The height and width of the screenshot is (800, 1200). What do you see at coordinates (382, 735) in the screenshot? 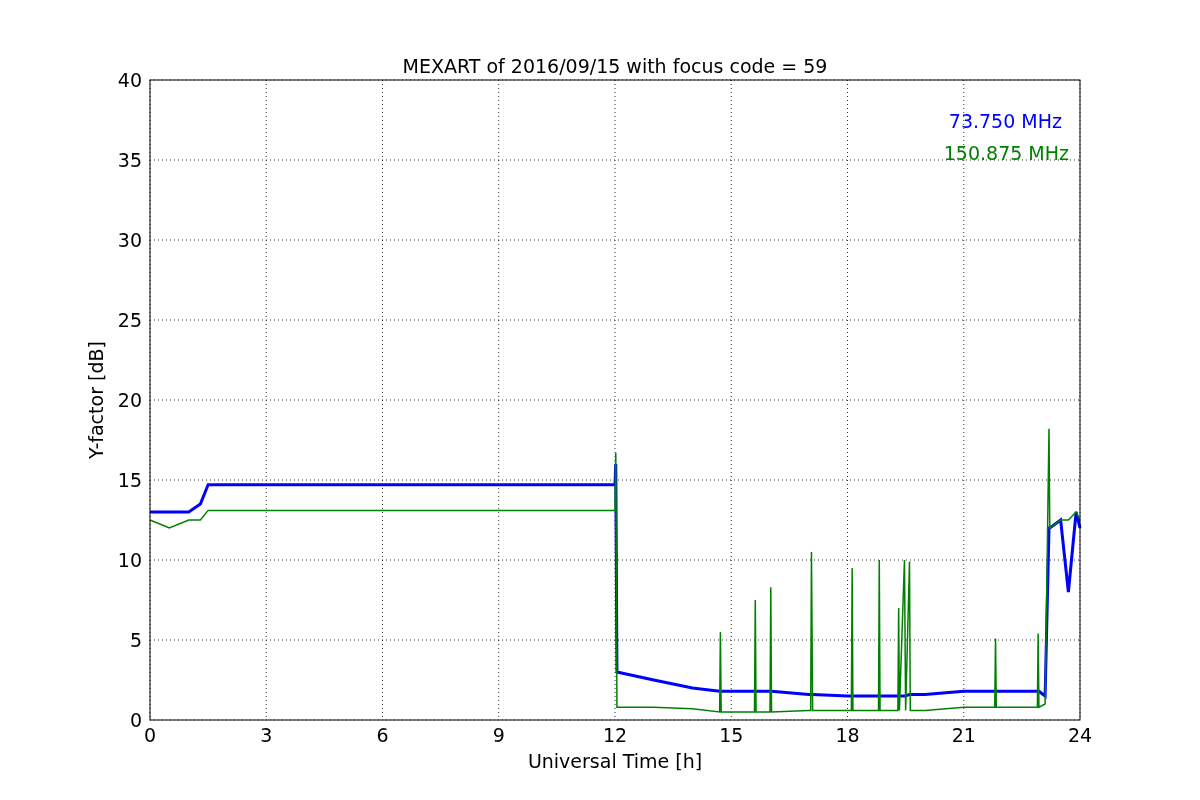
I see `x-tick-label: 6` at bounding box center [382, 735].